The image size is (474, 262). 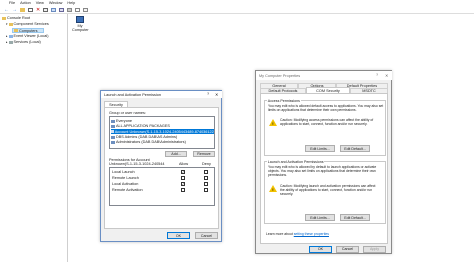 I want to click on up-folder-icon, so click(x=22, y=9).